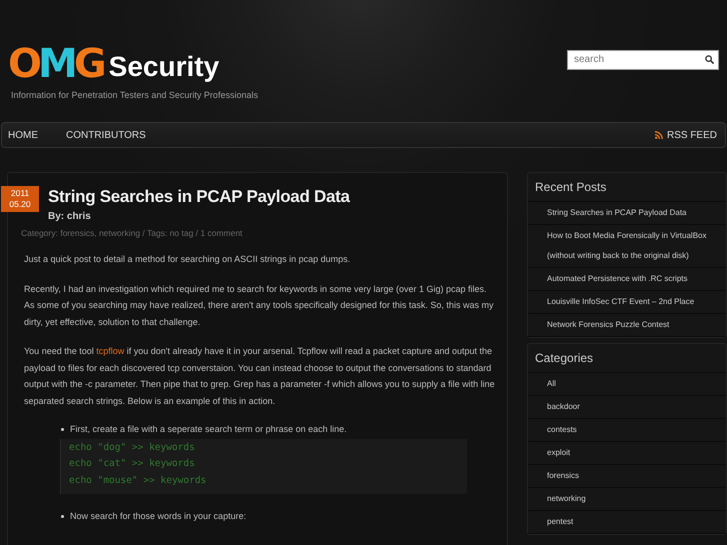 The image size is (727, 545). I want to click on link: tcpflow, so click(110, 351).